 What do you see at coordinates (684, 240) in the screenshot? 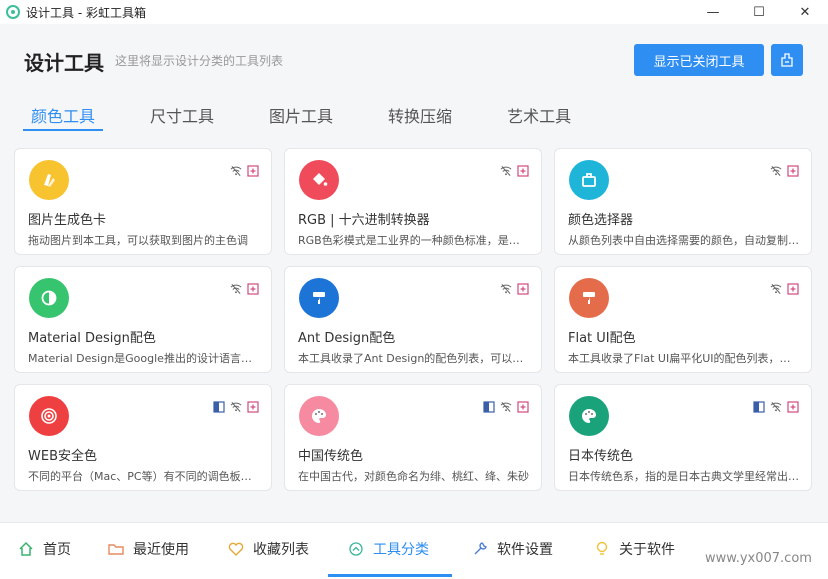
I see `tool-card-description: 从颜色列表中自由选择需要的颜色，自动复制色值` at bounding box center [684, 240].